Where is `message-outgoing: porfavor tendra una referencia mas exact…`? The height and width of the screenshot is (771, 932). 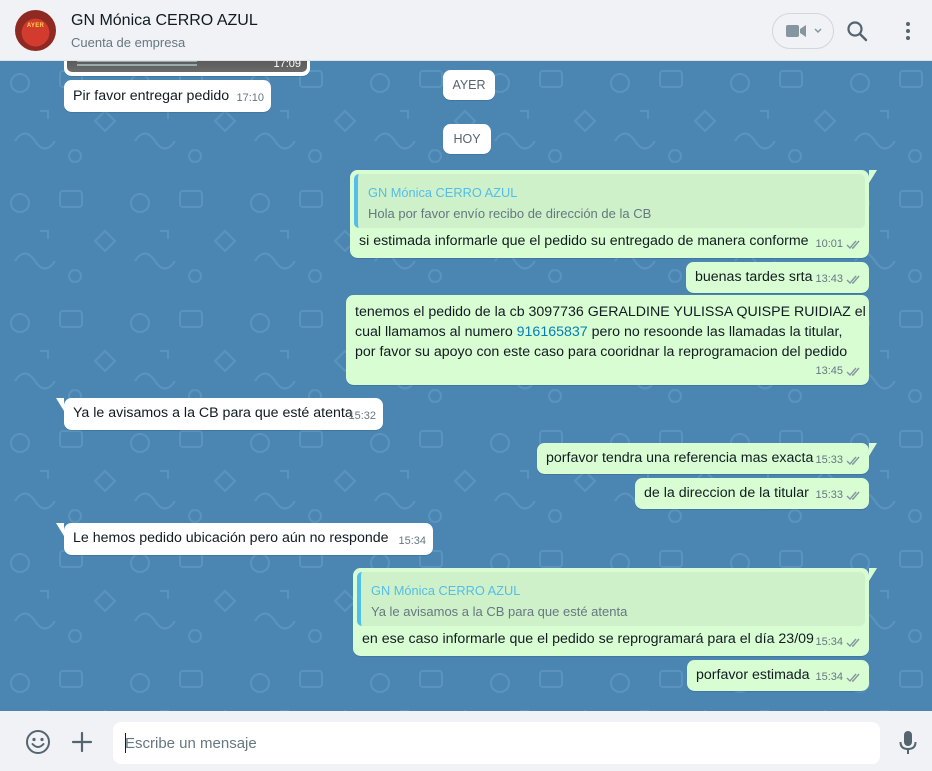
message-outgoing: porfavor tendra una referencia mas exact… is located at coordinates (707, 458).